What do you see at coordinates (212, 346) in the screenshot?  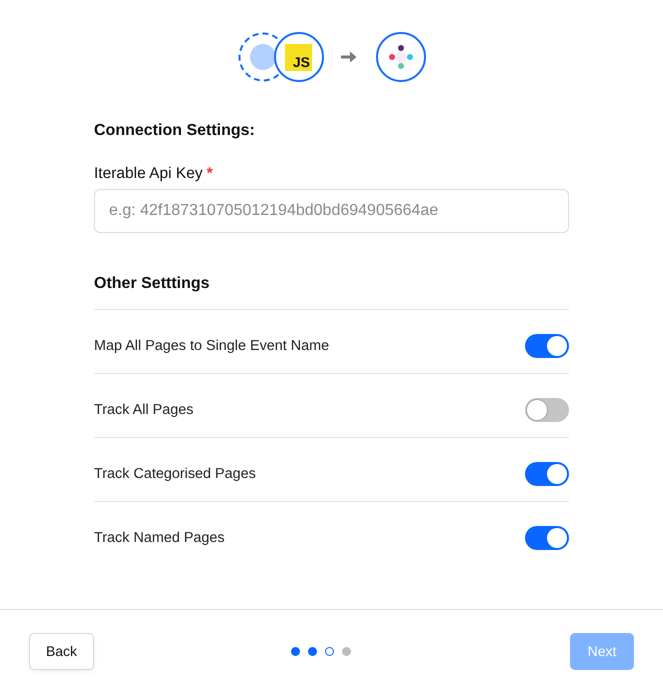 I see `setting-label: Map All Pages to Single Event Name` at bounding box center [212, 346].